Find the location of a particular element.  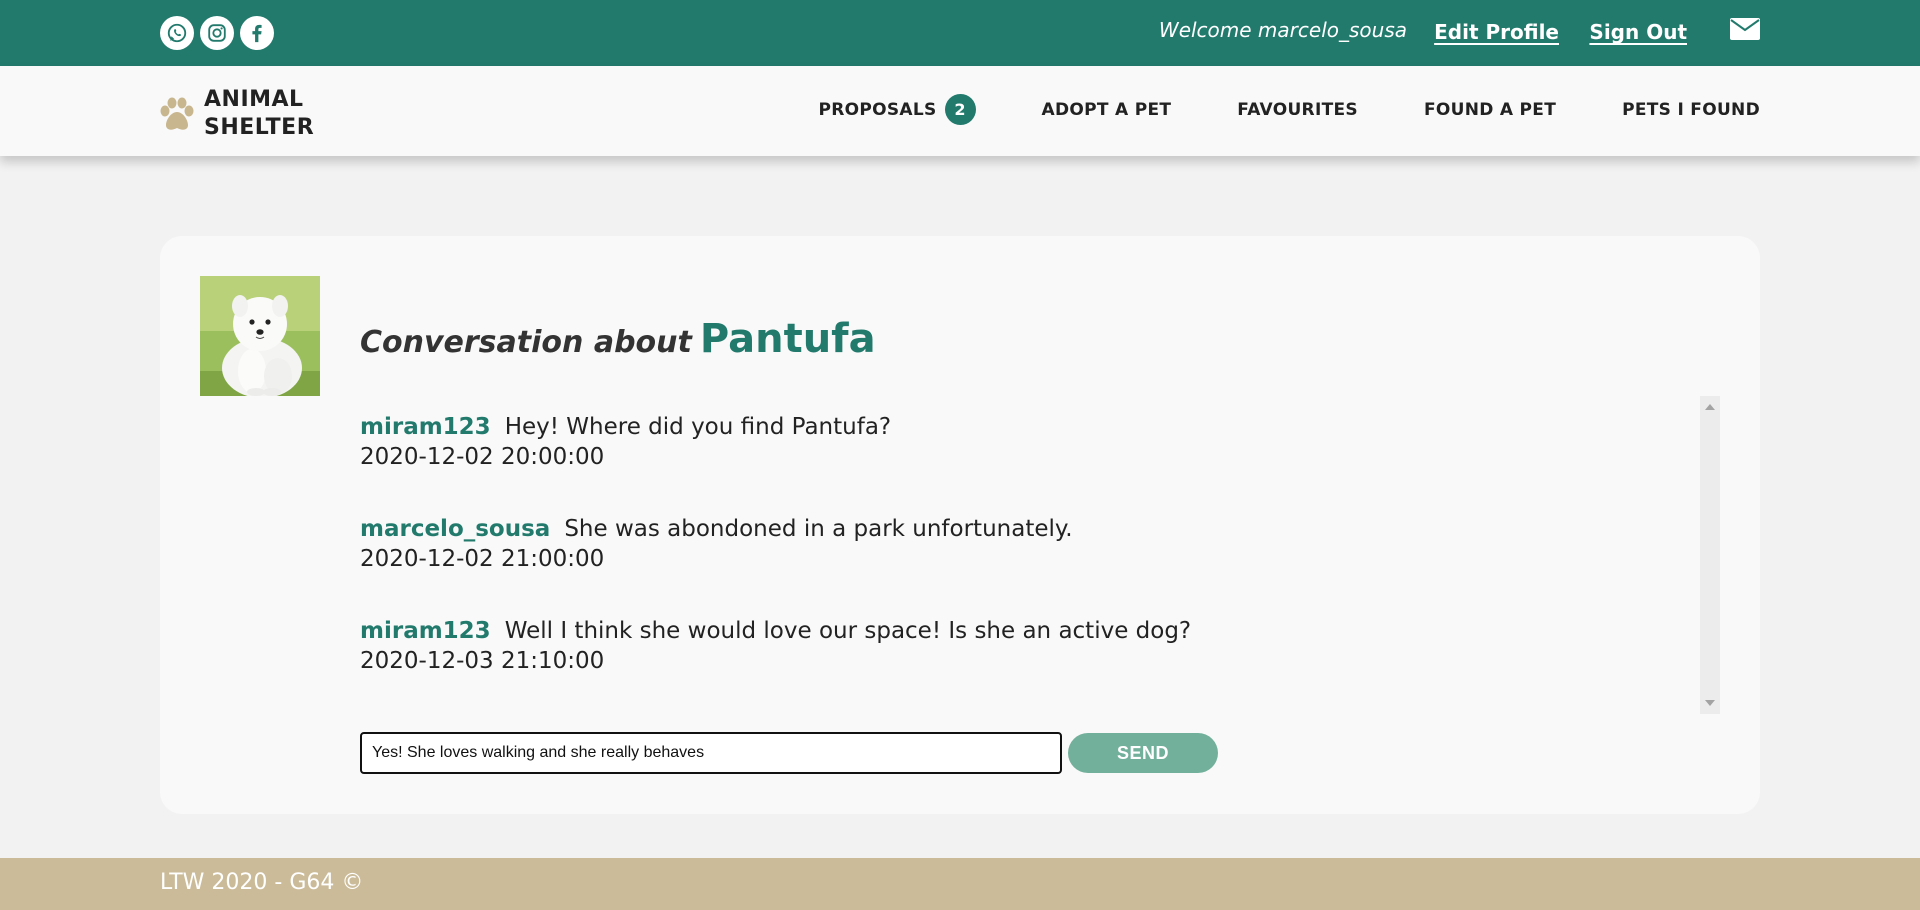

instagram-icon is located at coordinates (217, 33).